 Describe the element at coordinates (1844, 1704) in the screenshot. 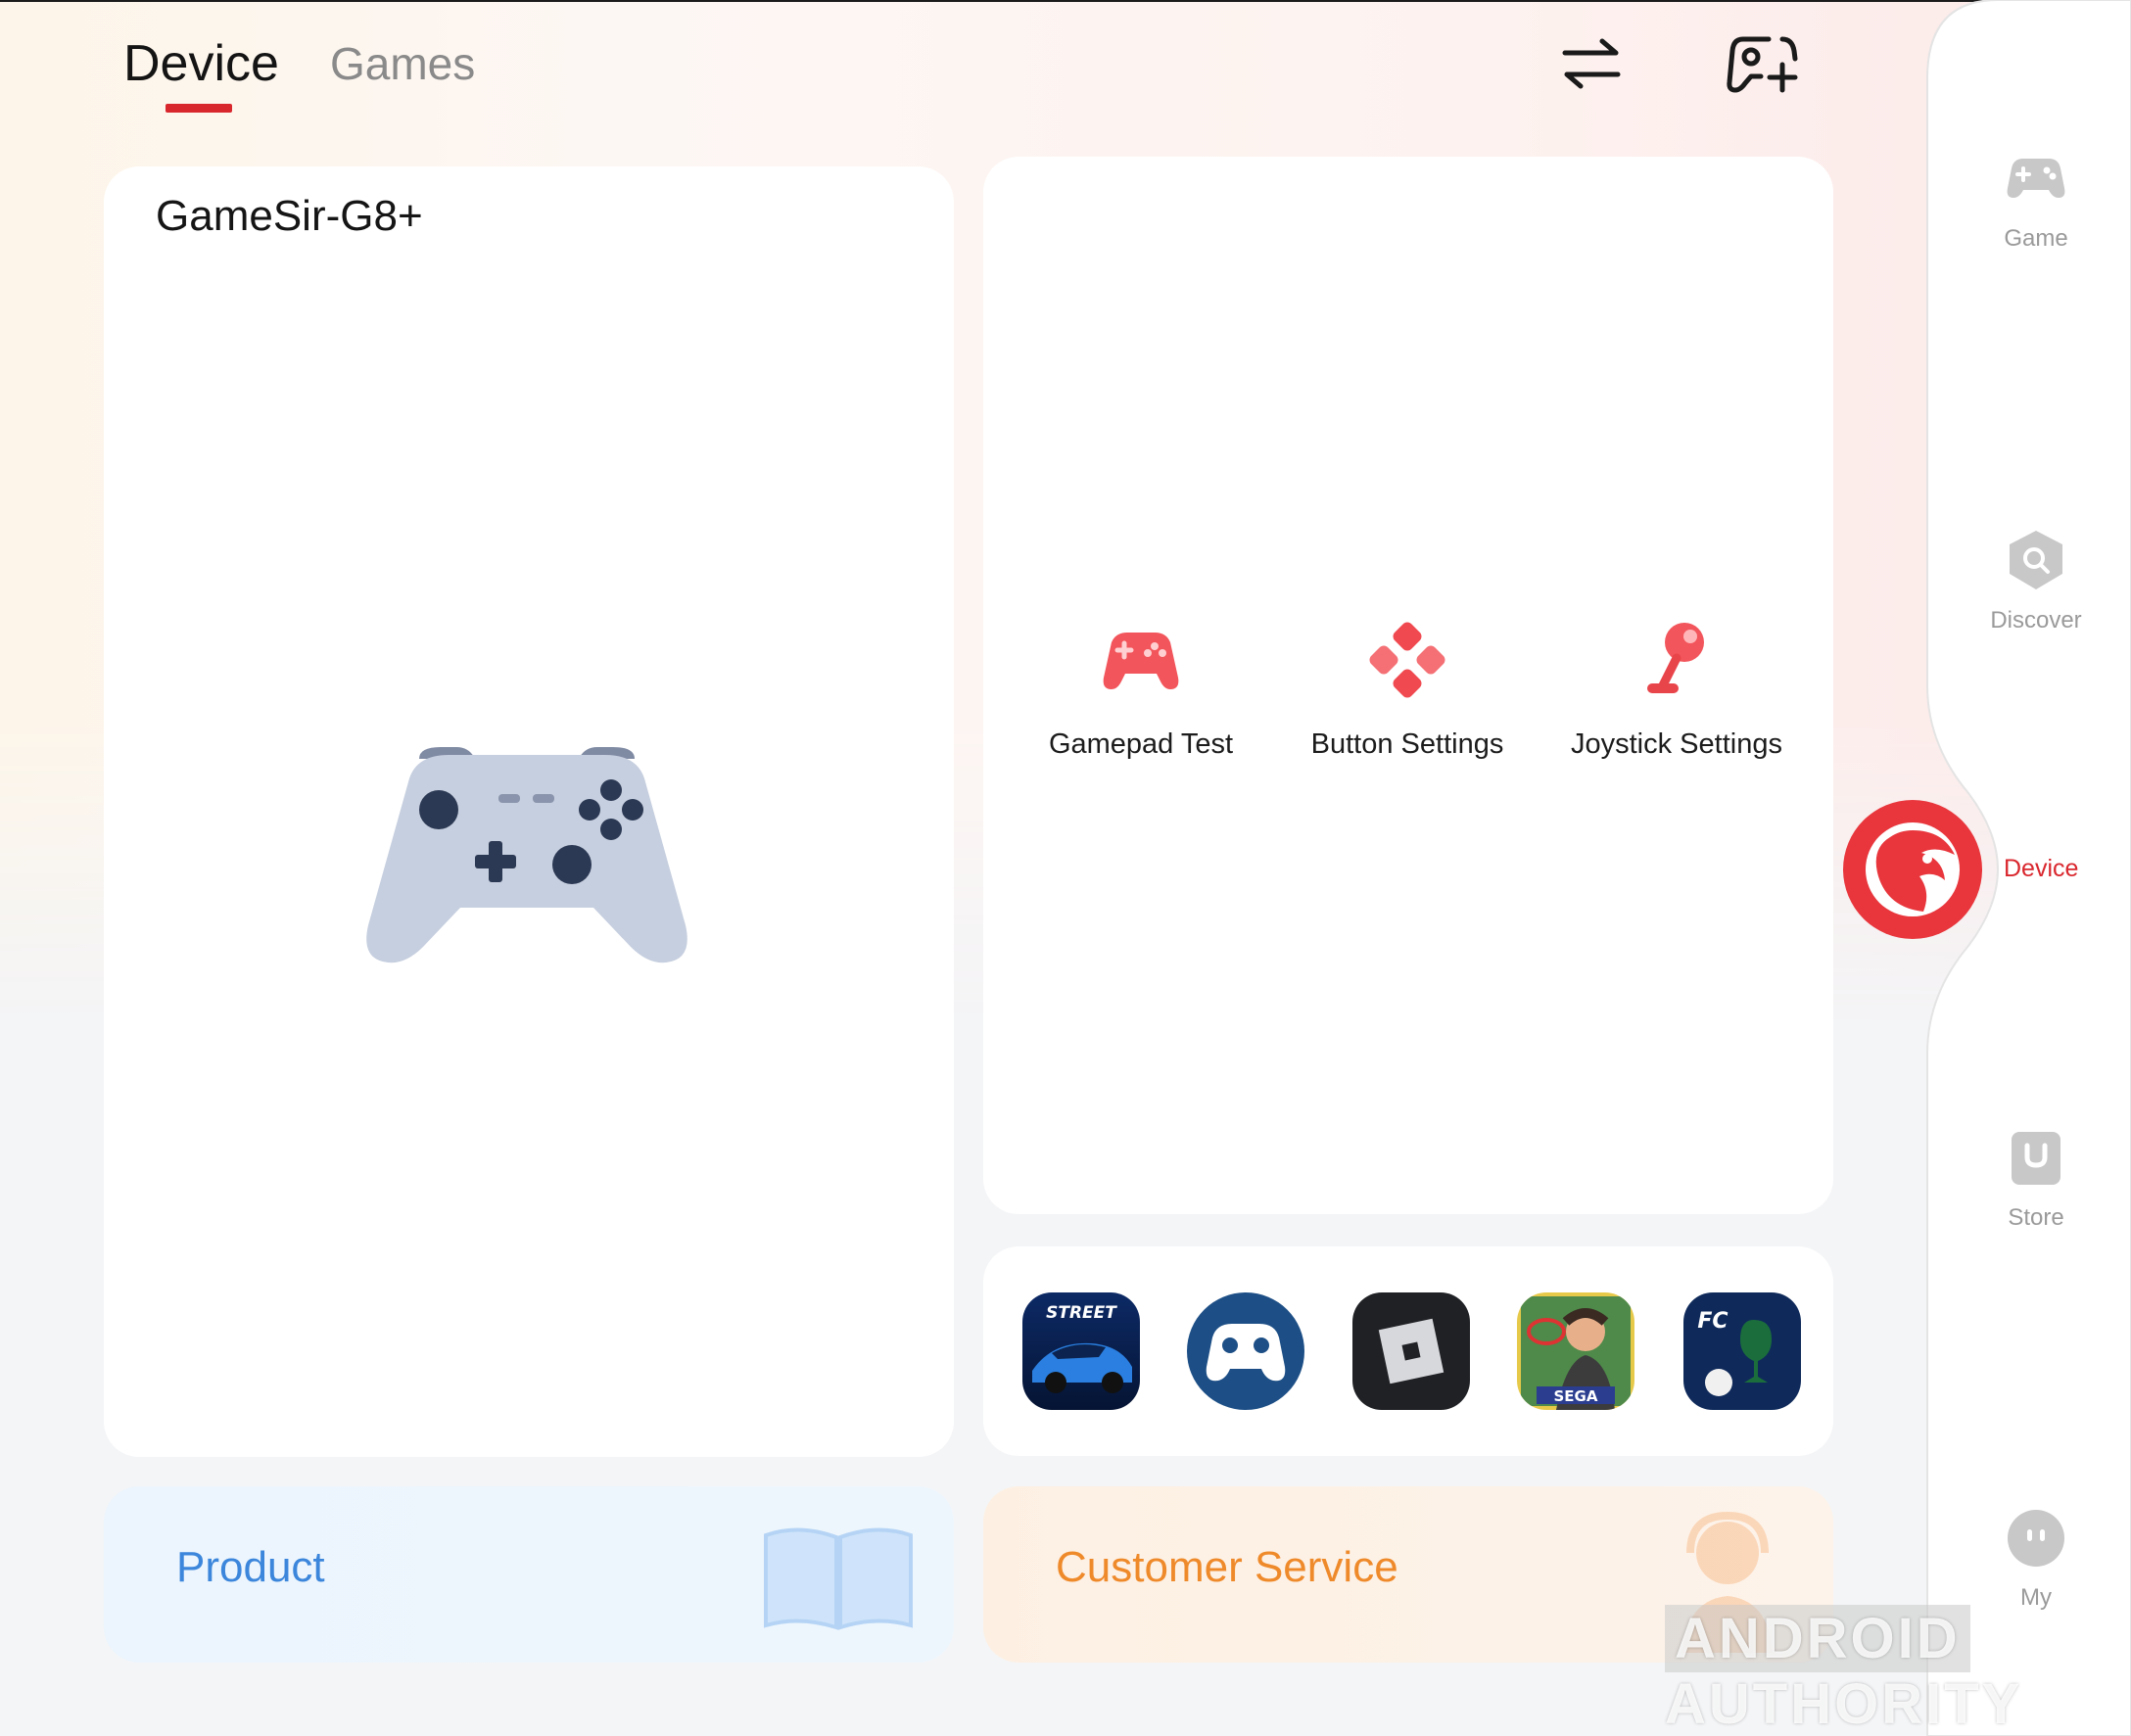

I see `watermark-part2: AUTHORITY` at that location.